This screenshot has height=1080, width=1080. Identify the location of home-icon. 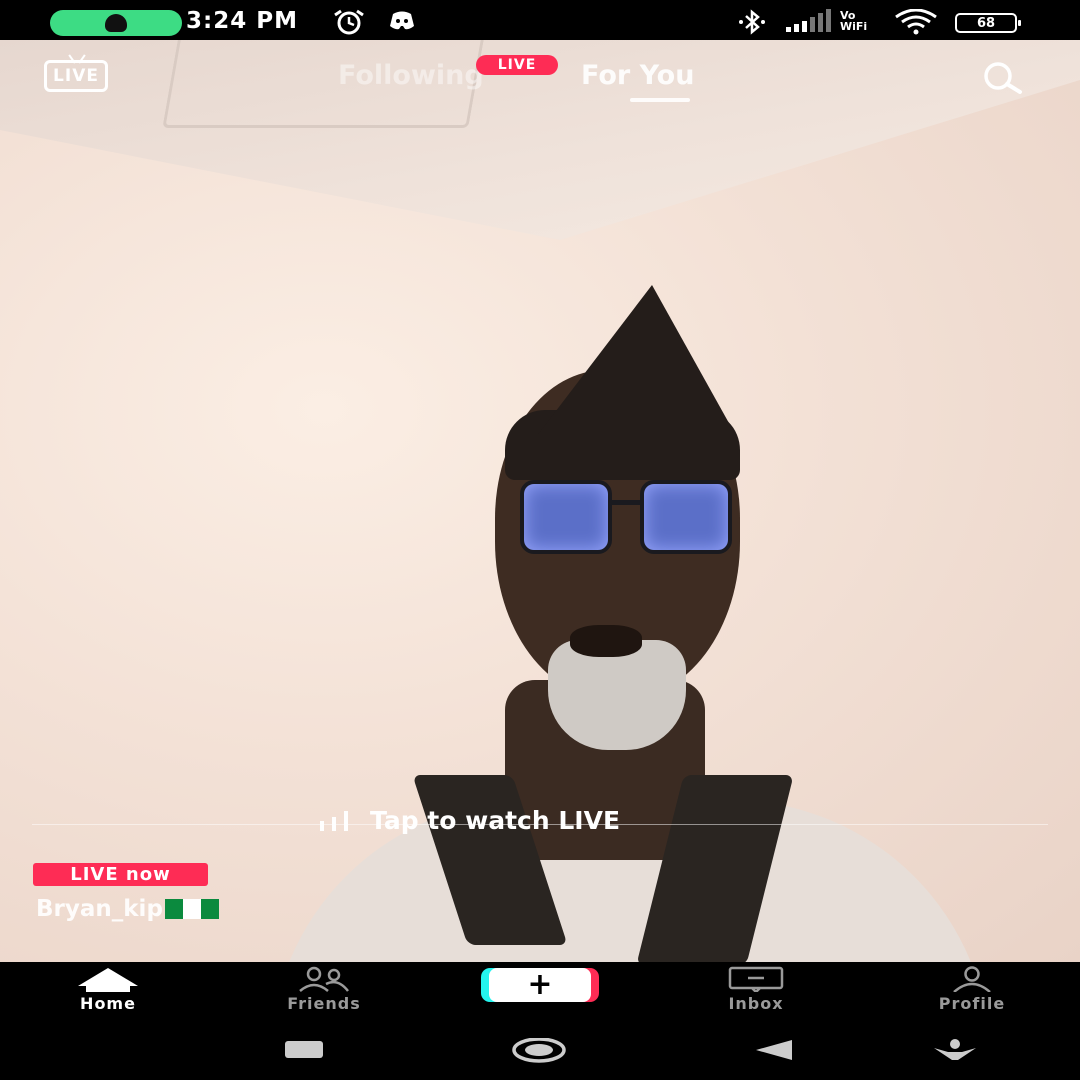
(108, 980).